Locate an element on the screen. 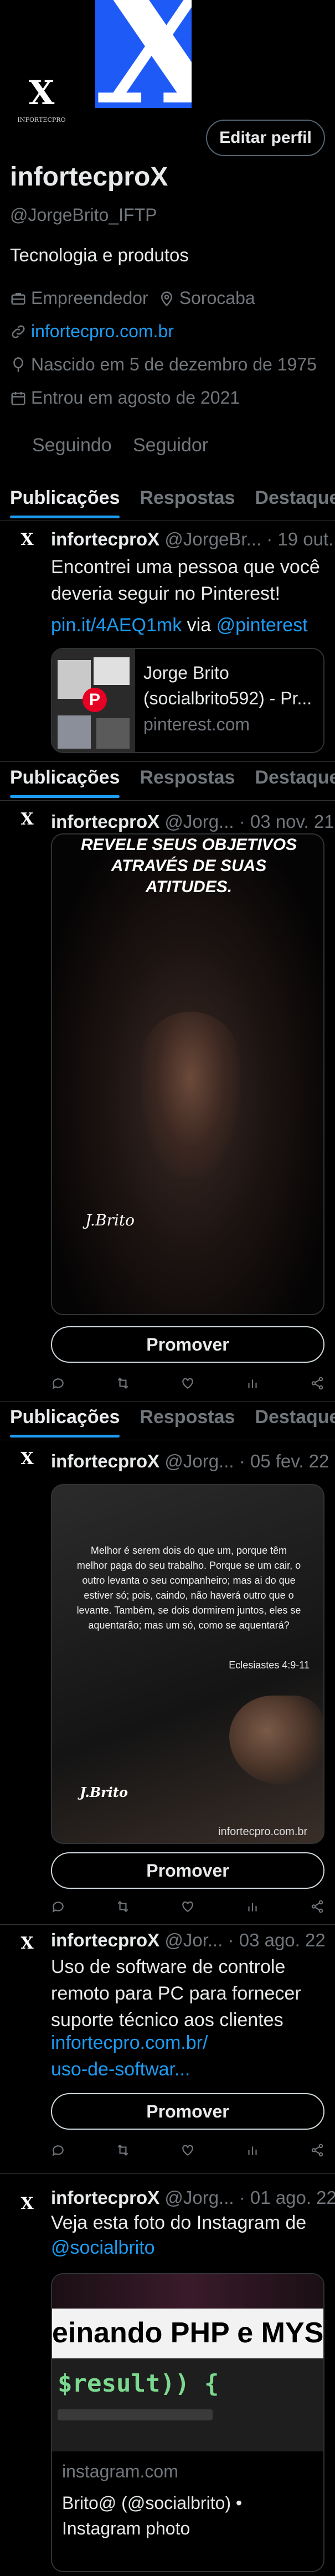  post-meta: @Jorg... · 01 ago. 22 is located at coordinates (250, 2197).